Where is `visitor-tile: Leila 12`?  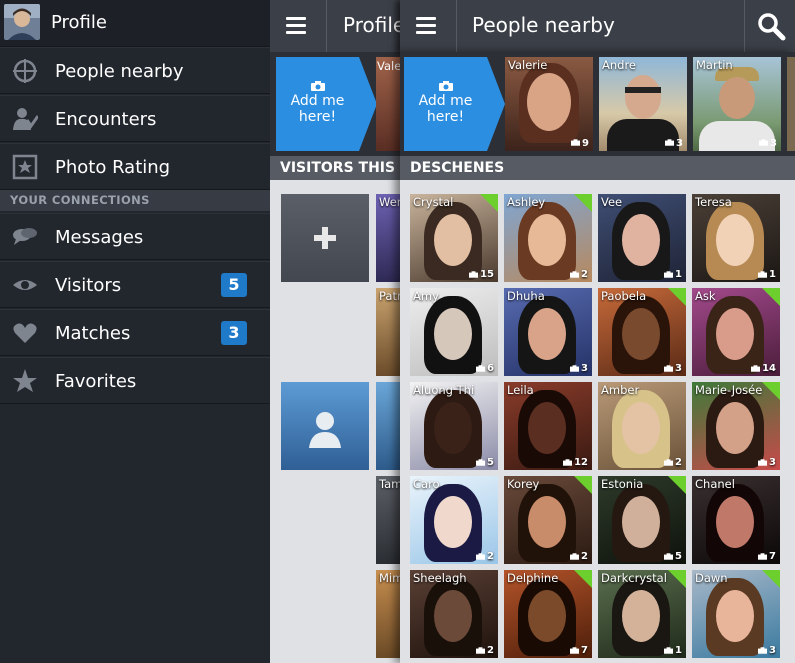
visitor-tile: Leila 12 is located at coordinates (548, 426).